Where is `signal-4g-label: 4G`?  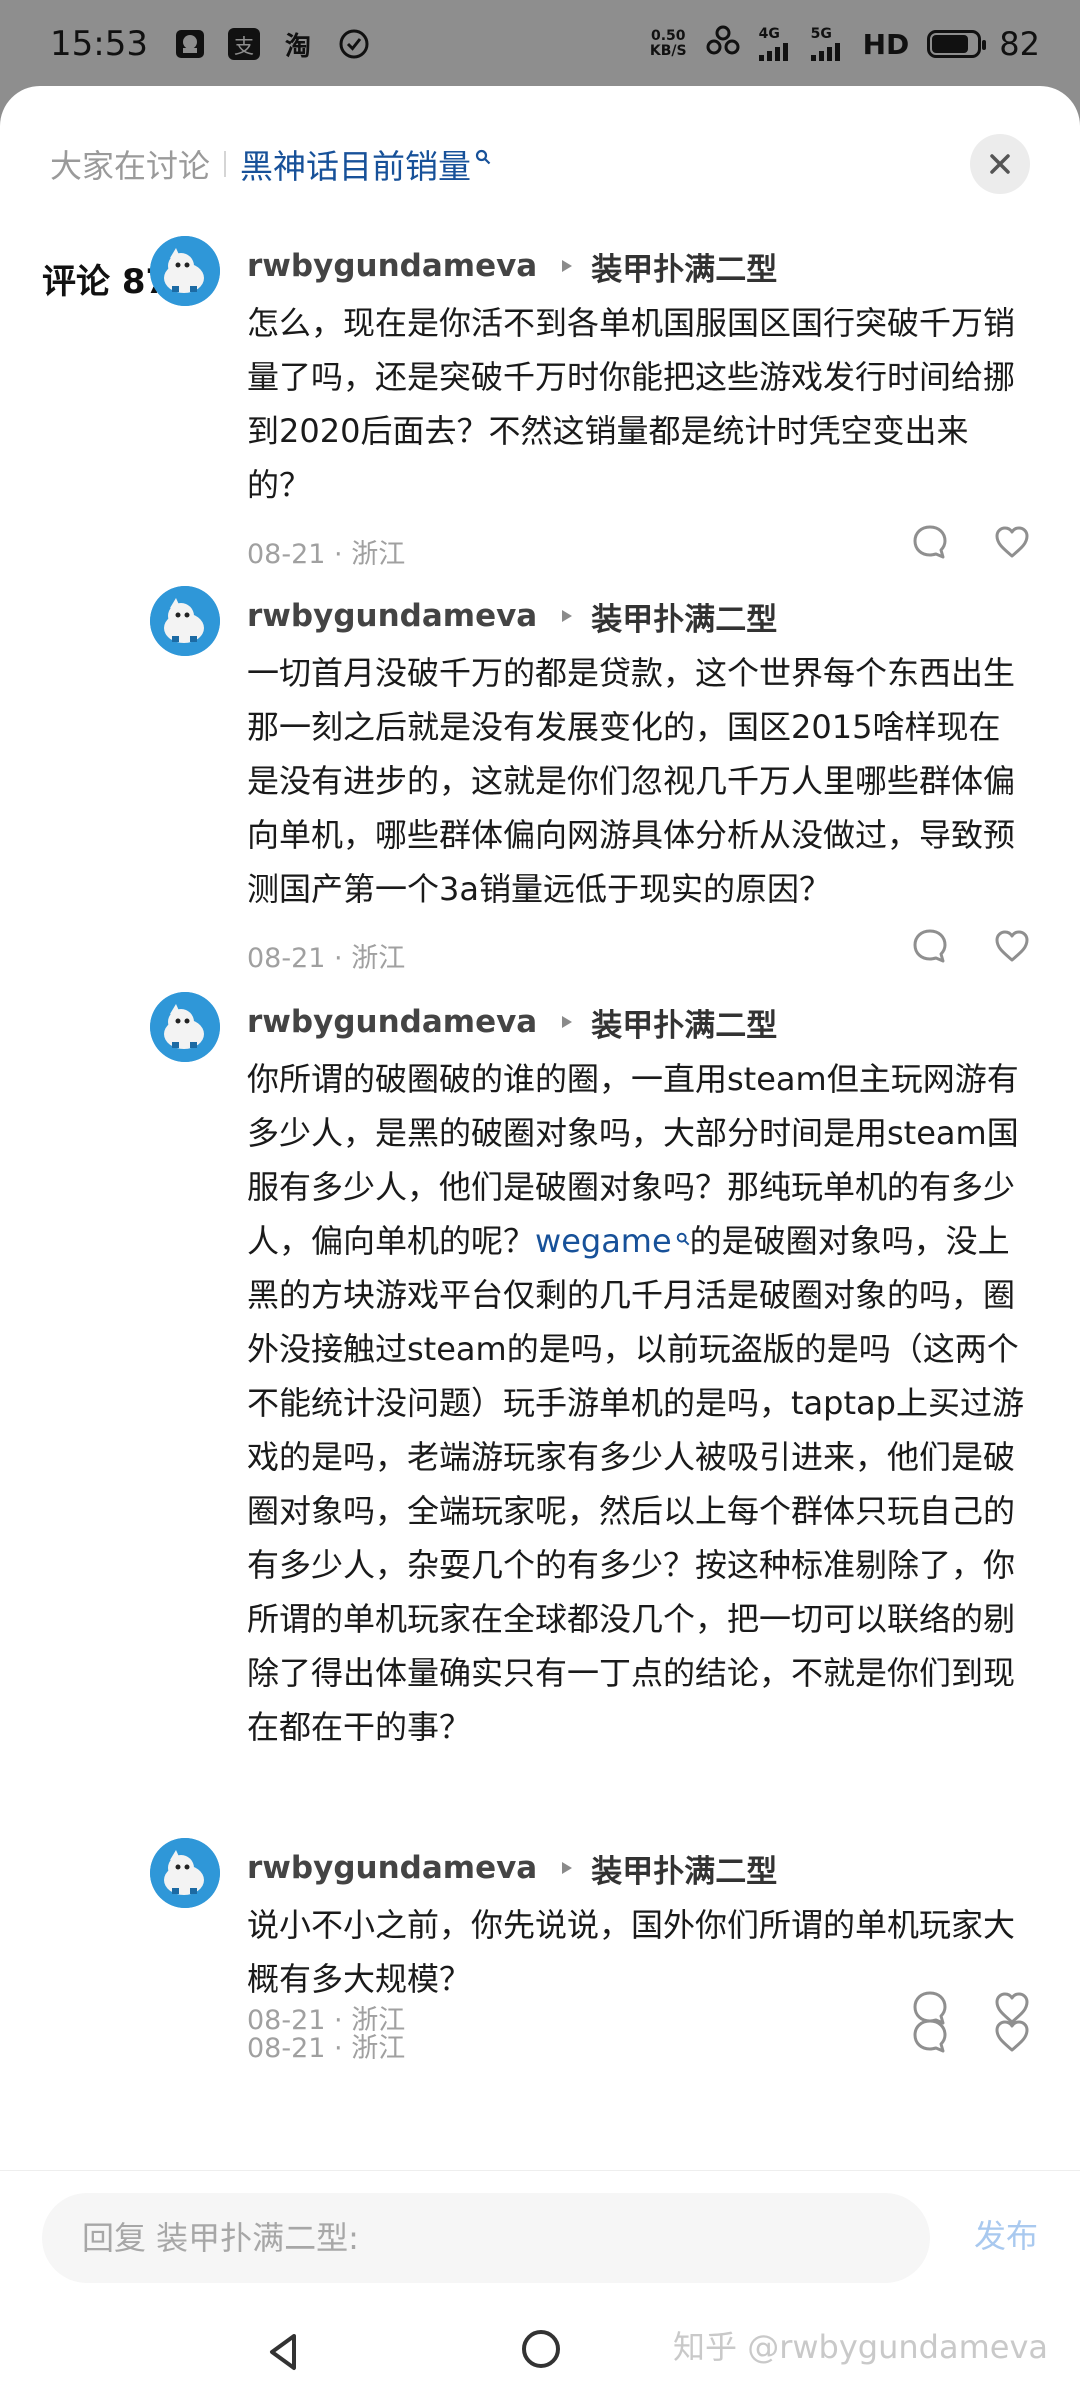 signal-4g-label: 4G is located at coordinates (769, 34).